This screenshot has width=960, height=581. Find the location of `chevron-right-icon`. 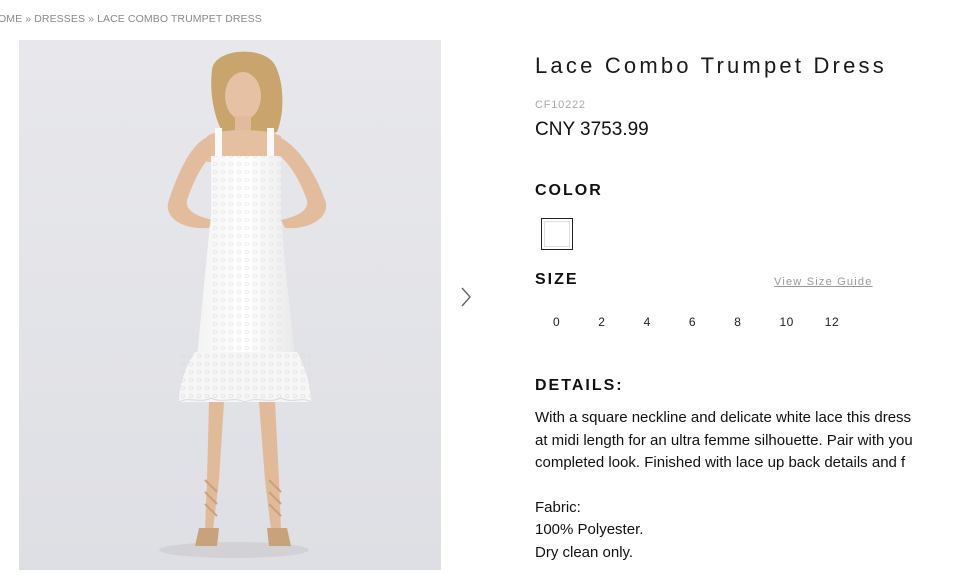

chevron-right-icon is located at coordinates (466, 297).